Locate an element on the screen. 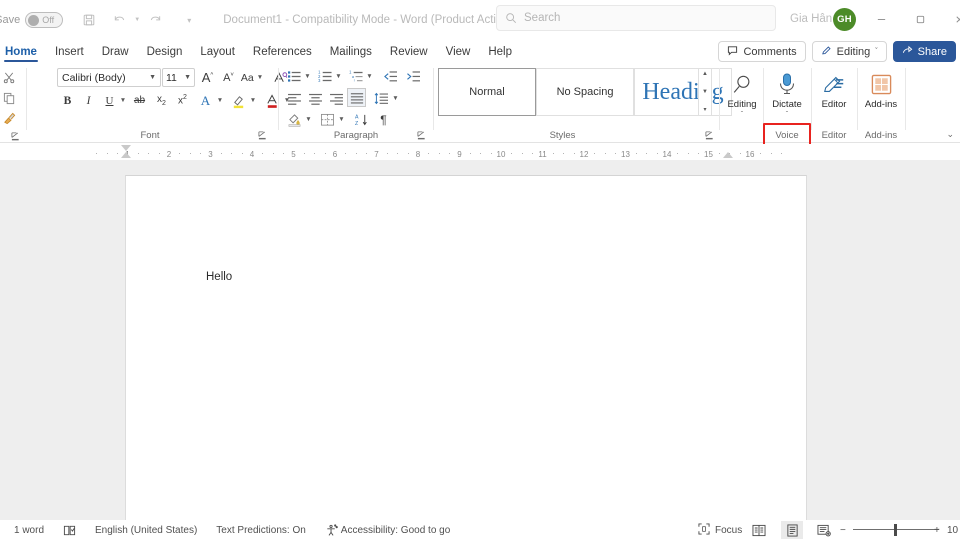 The height and width of the screenshot is (540, 960). align-center-icon is located at coordinates (315, 98).